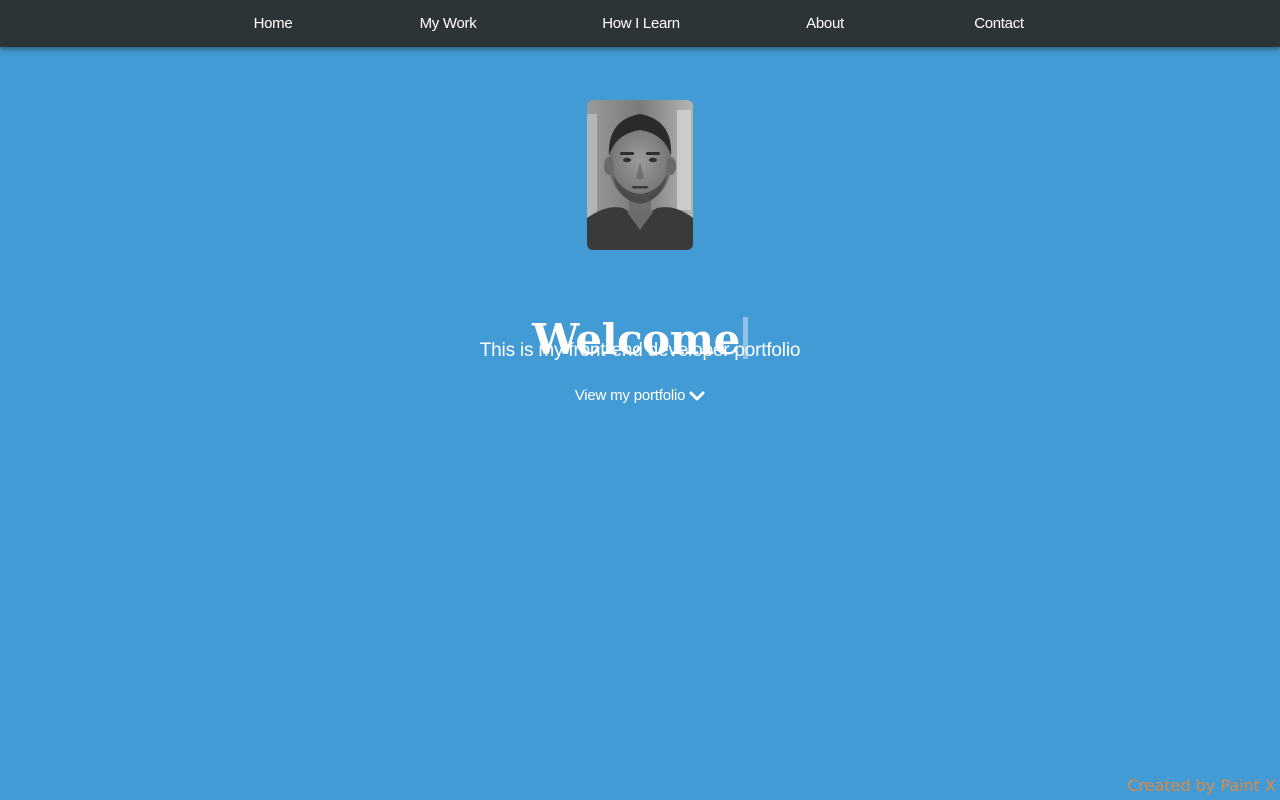 This screenshot has height=800, width=1280. I want to click on view-portfolio-link: View my portfolio, so click(640, 396).